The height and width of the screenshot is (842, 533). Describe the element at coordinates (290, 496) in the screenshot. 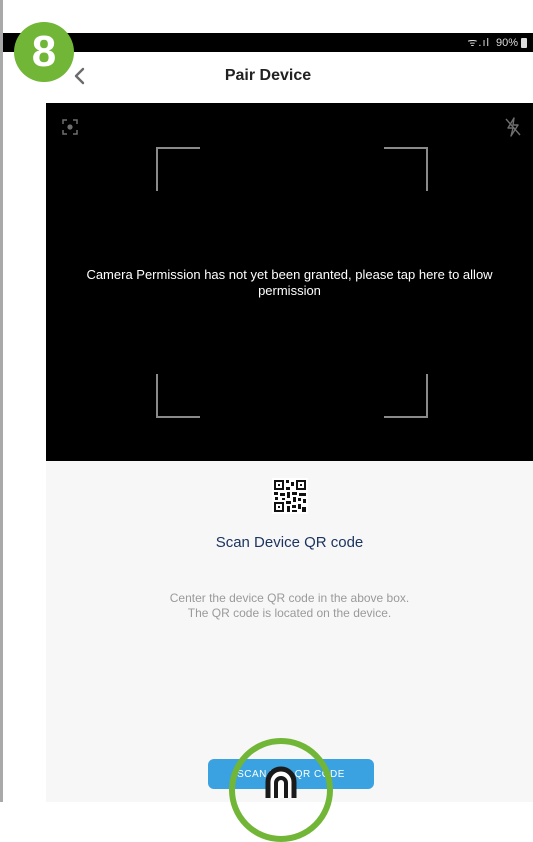

I see `qr-code-icon` at that location.